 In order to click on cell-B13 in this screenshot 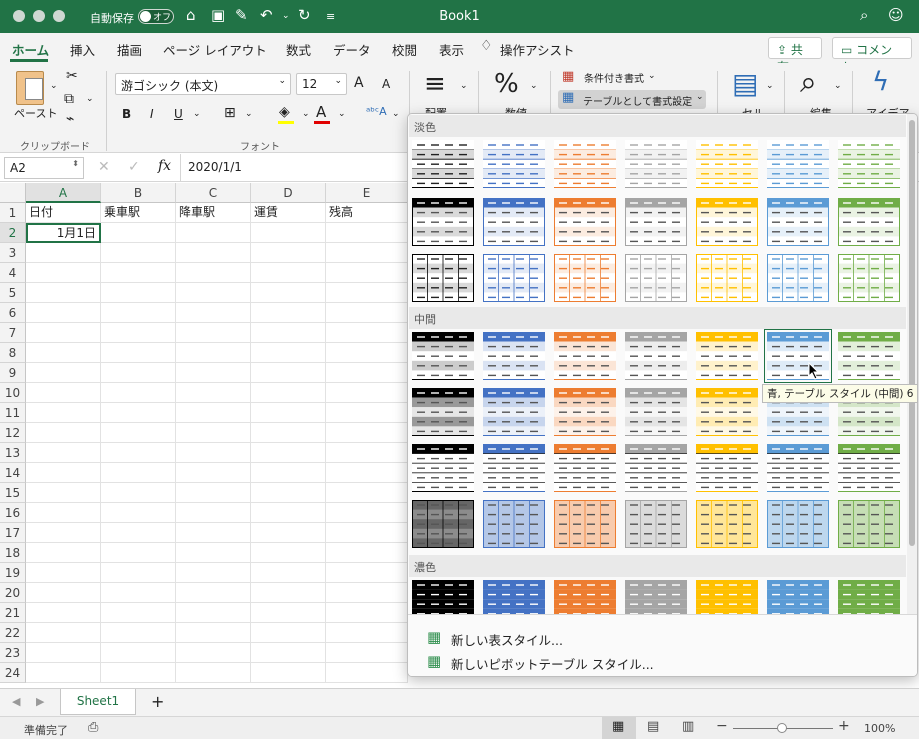, I will do `click(138, 453)`.